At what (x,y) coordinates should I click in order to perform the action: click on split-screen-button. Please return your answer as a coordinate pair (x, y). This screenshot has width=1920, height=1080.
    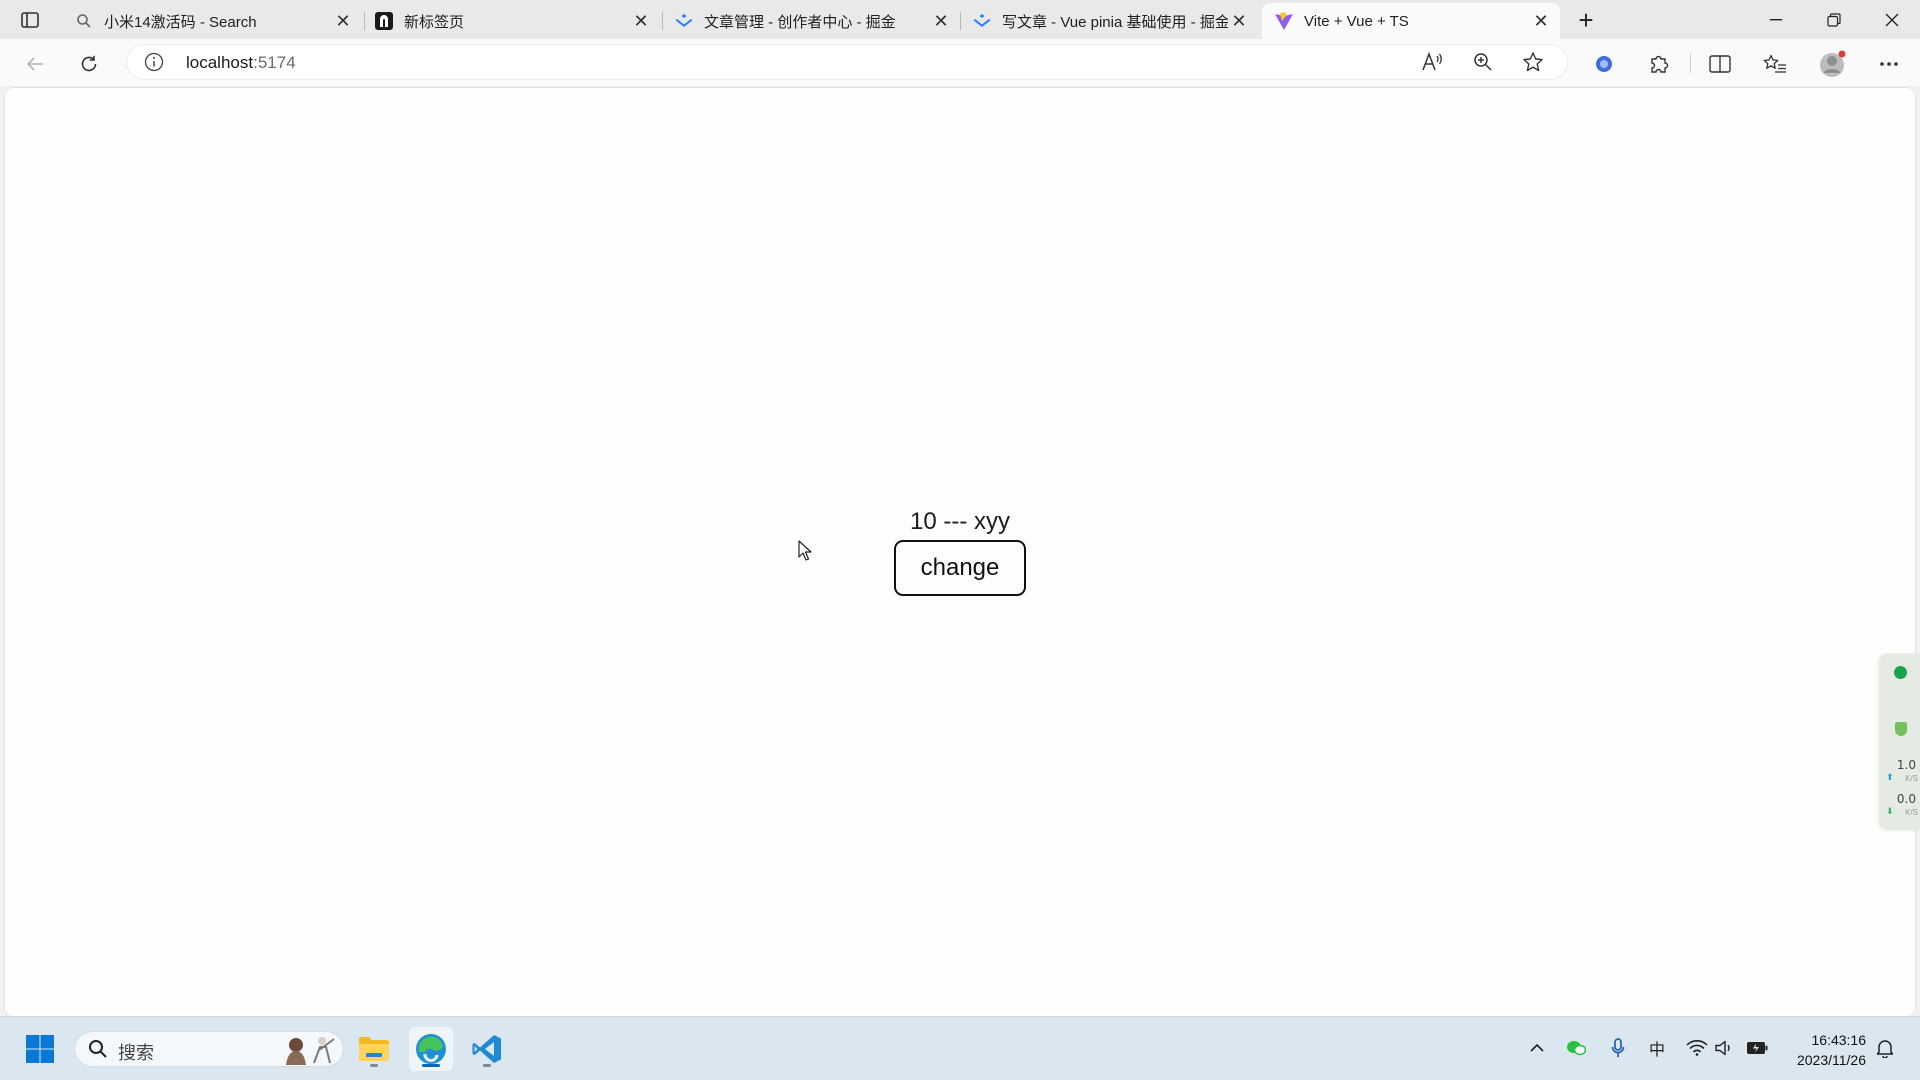
    Looking at the image, I should click on (1720, 64).